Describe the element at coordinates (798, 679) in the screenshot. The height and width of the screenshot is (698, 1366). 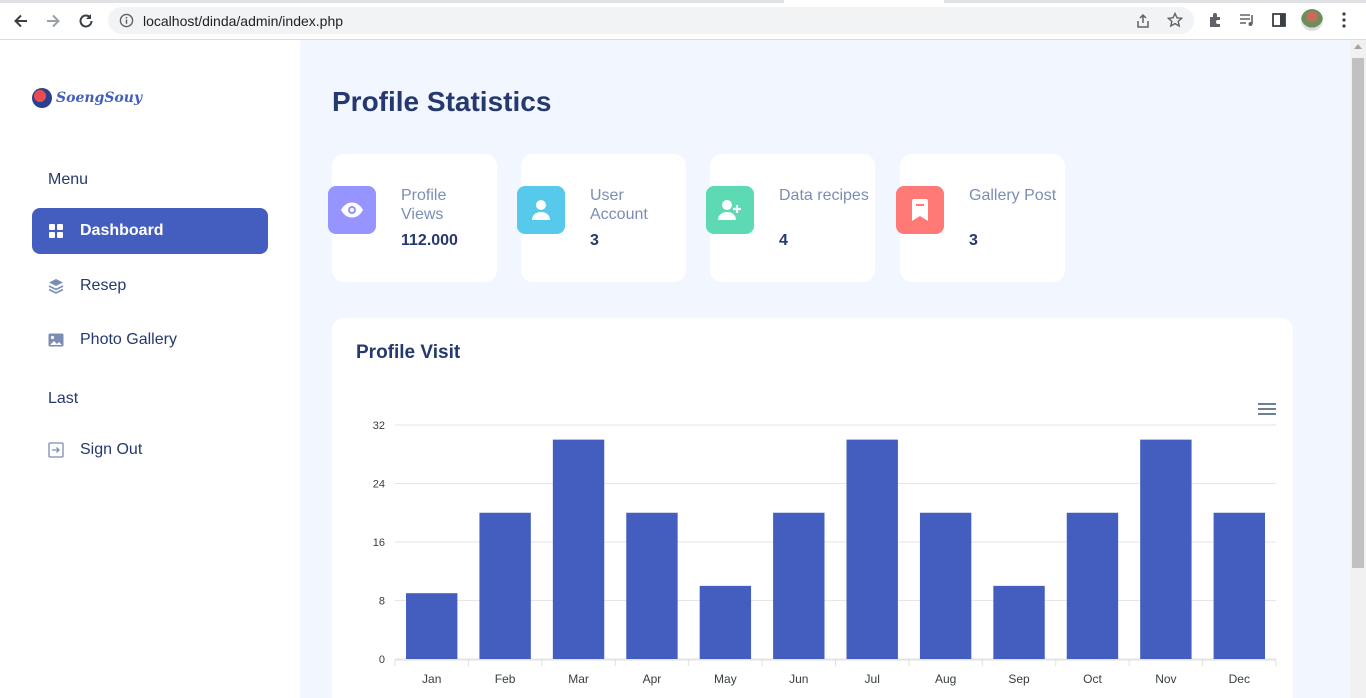
I see `x-tick-label: Jun` at that location.